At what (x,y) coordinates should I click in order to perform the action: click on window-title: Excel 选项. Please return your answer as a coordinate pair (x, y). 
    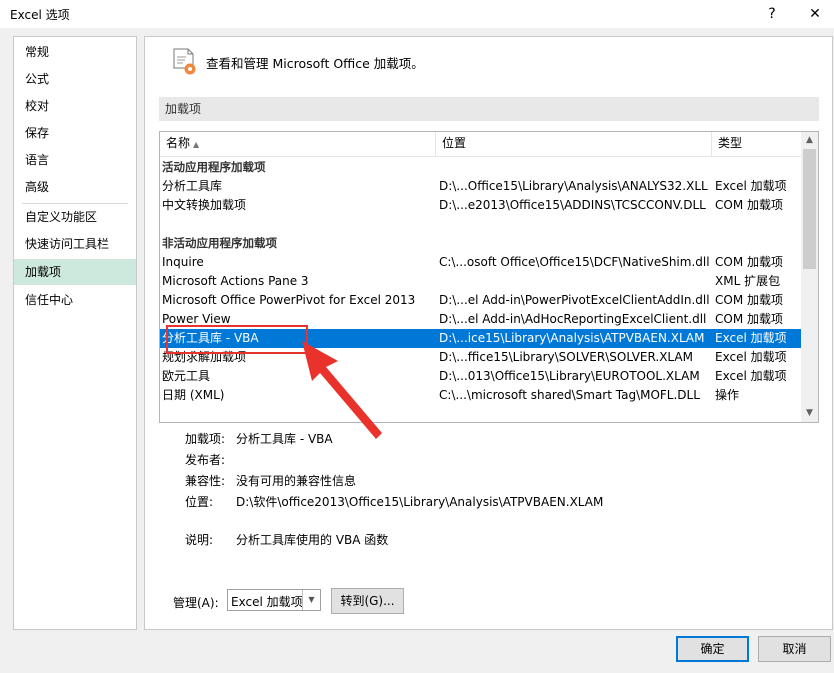
    Looking at the image, I should click on (40, 15).